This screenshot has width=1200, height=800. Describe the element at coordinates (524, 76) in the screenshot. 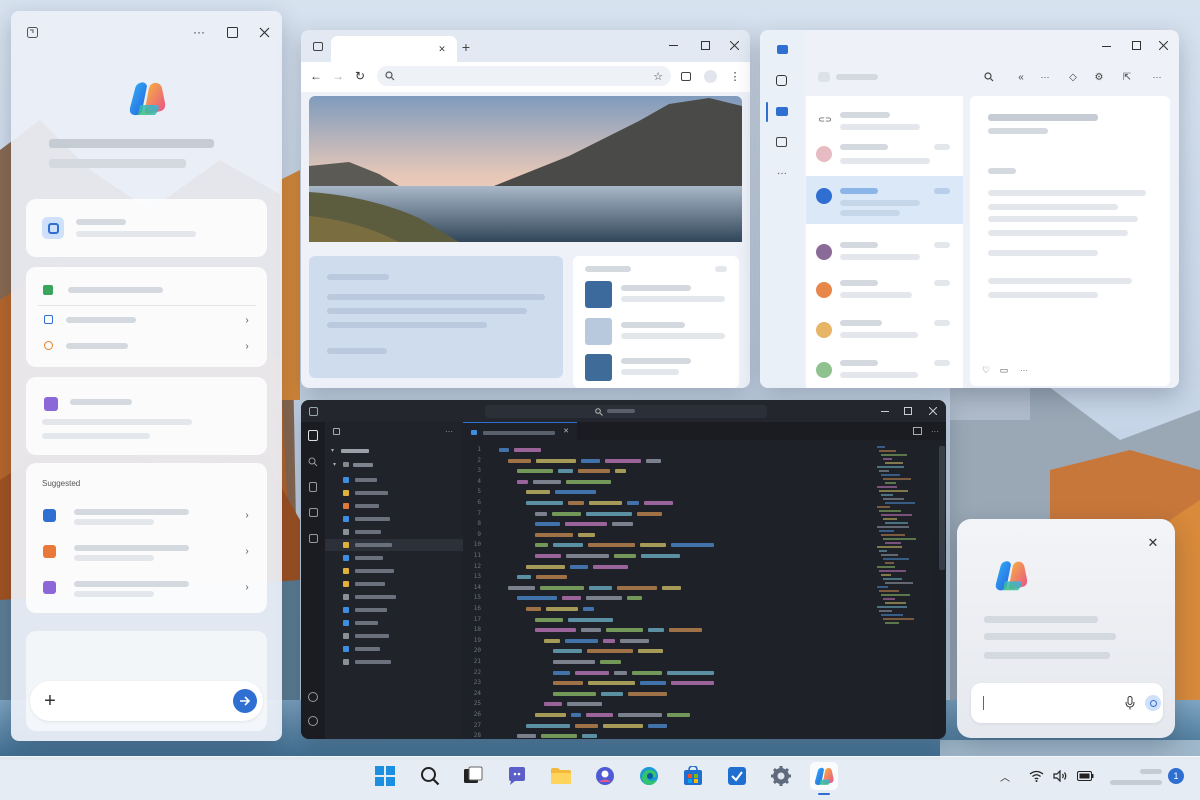

I see `address-bar` at that location.